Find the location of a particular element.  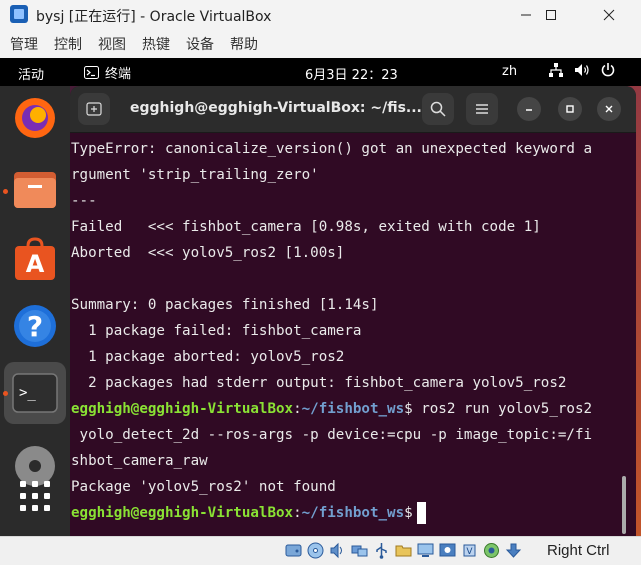

prompt-line: egghigh@egghigh-VirtualBox:~/fishbot_ws$ is located at coordinates (349, 513).